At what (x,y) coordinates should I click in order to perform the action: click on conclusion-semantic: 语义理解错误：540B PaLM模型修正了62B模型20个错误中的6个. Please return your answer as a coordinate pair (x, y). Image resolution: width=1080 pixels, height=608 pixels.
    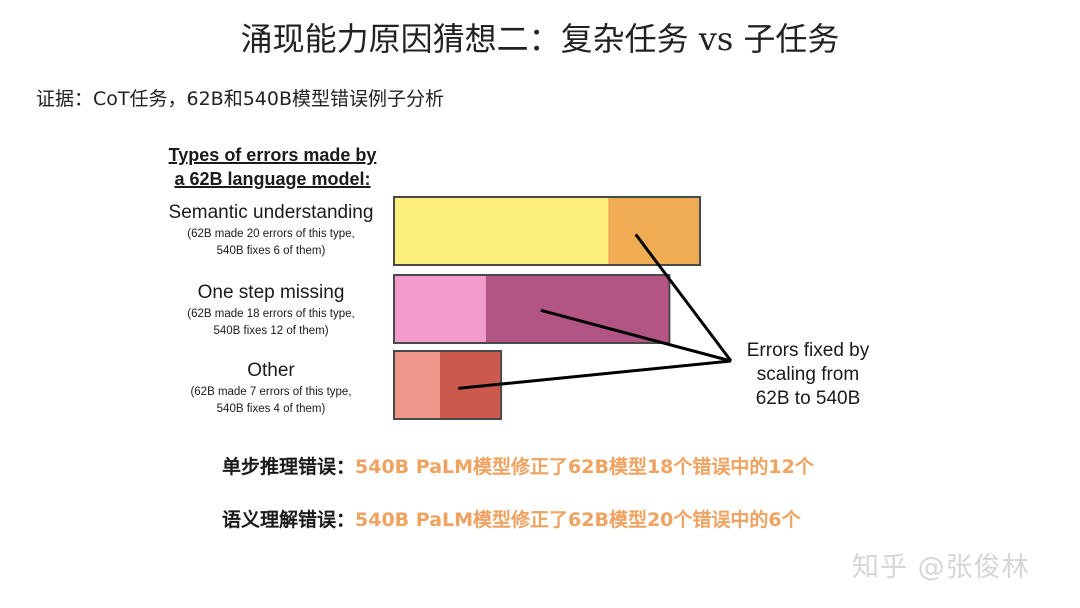
    Looking at the image, I should click on (511, 518).